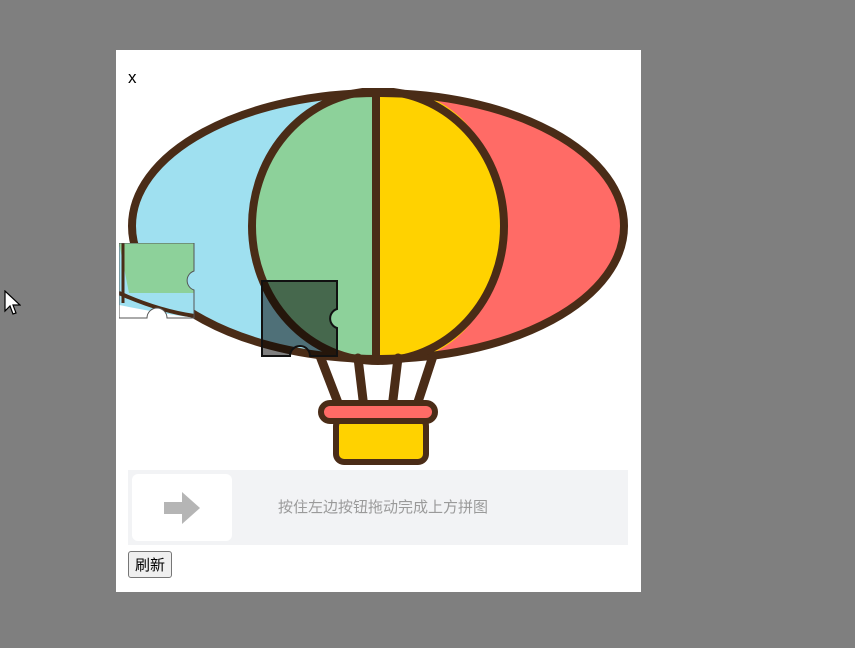 The image size is (855, 648). I want to click on puzzle-target-slot, so click(299, 318).